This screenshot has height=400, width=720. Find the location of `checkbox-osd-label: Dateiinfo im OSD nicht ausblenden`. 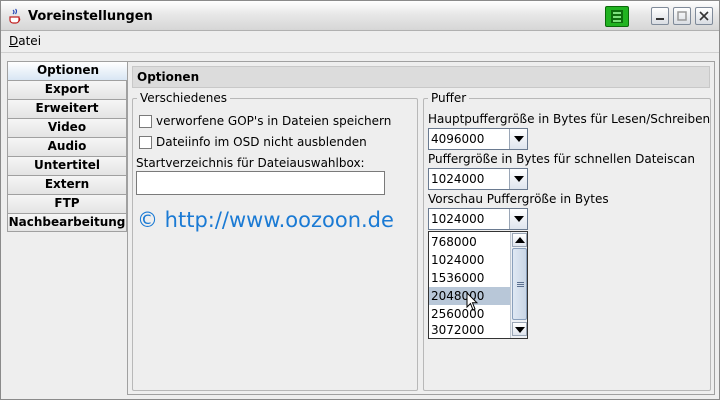

checkbox-osd-label: Dateiinfo im OSD nicht ausblenden is located at coordinates (261, 142).